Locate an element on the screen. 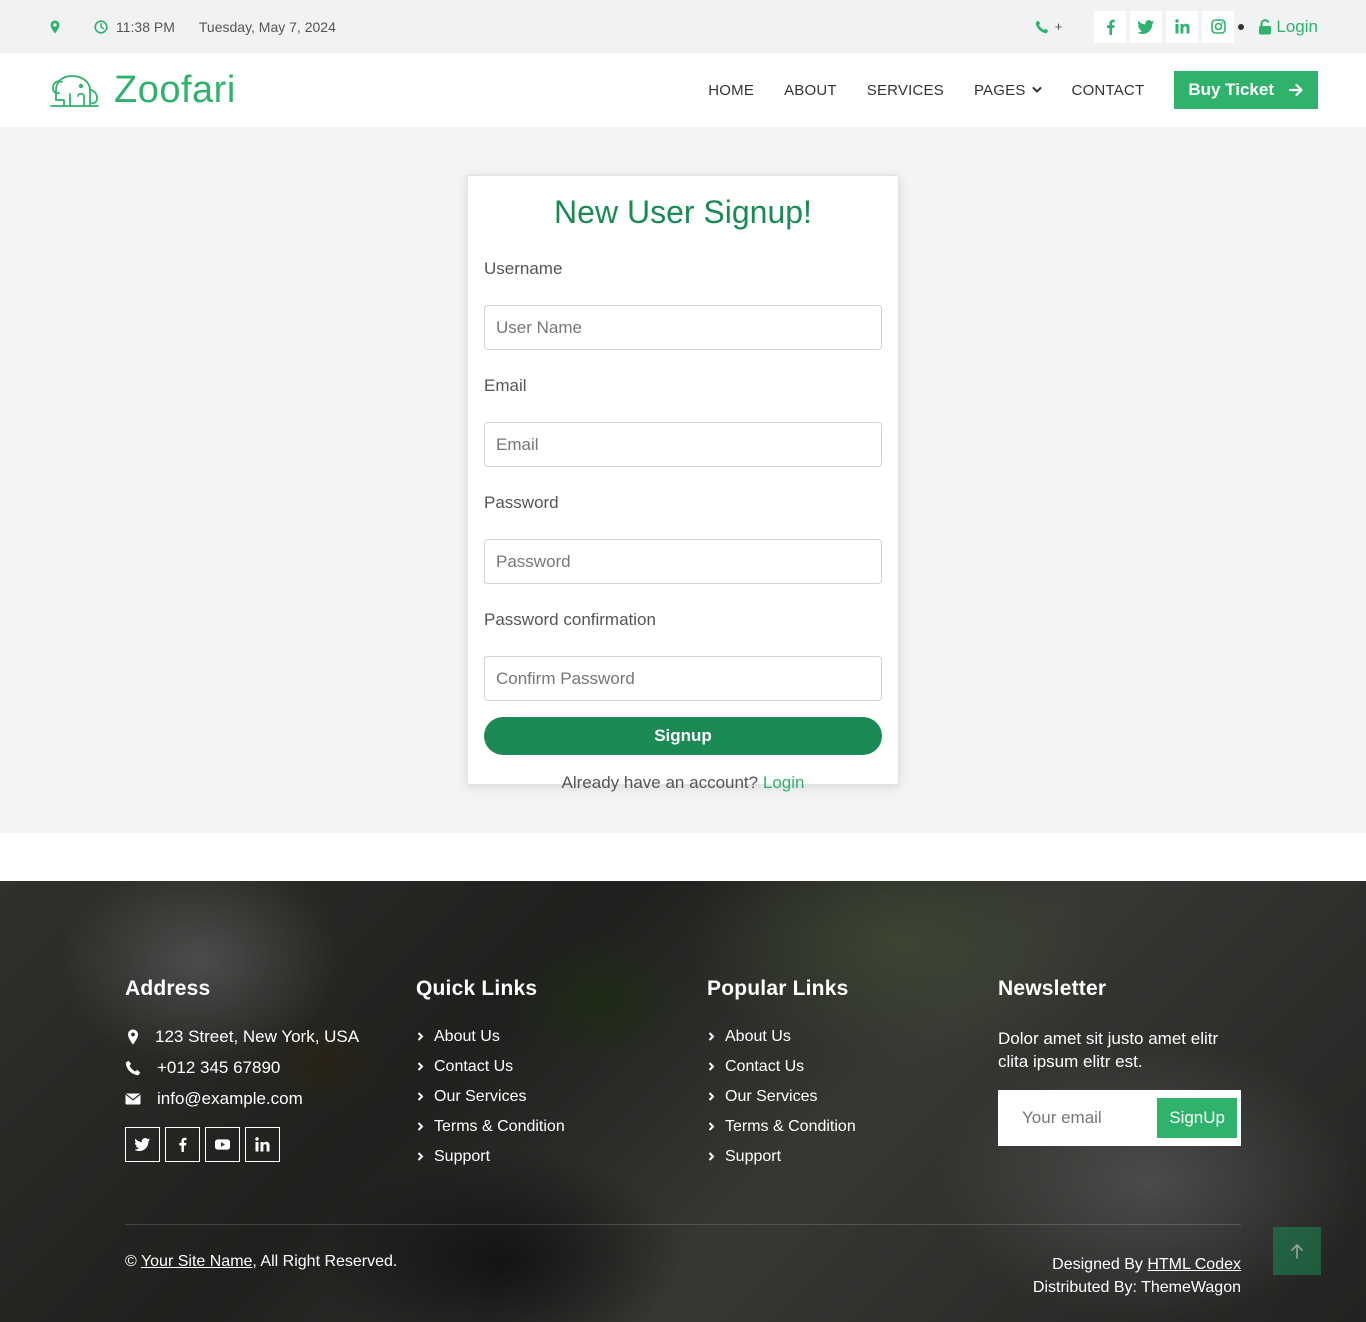  brand-name: Zoofari is located at coordinates (175, 89).